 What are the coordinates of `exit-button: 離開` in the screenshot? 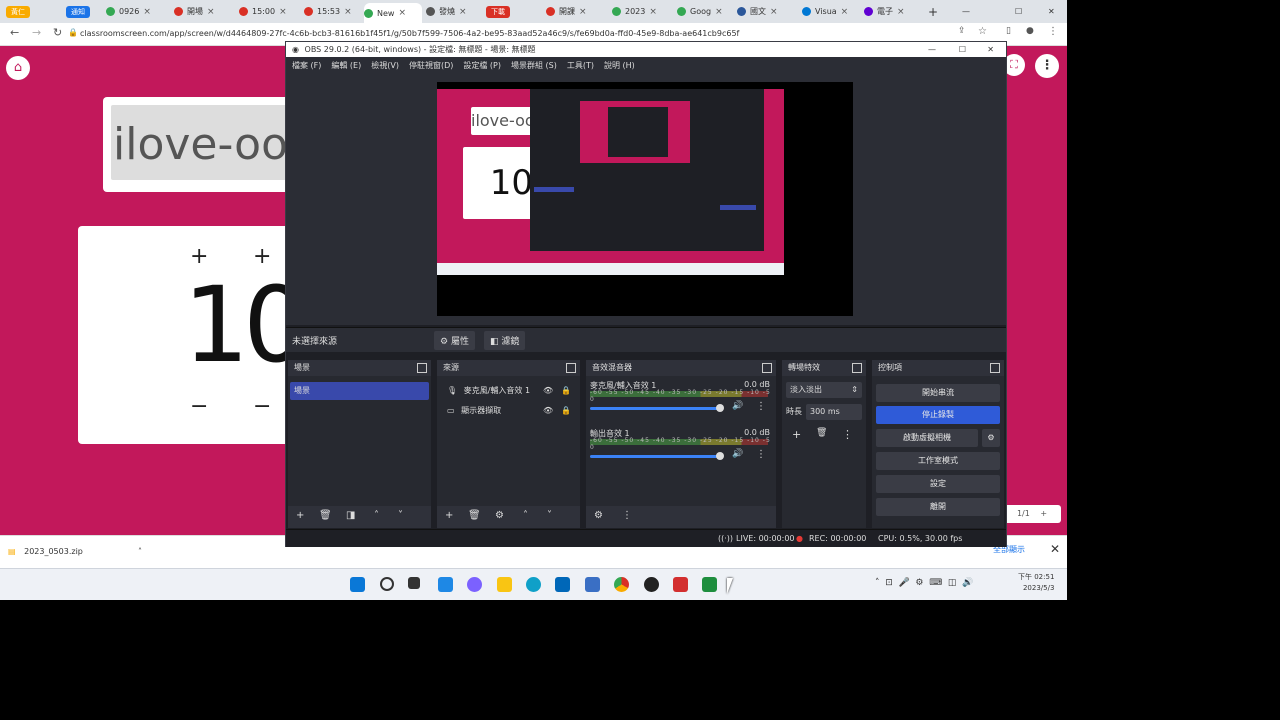 It's located at (938, 507).